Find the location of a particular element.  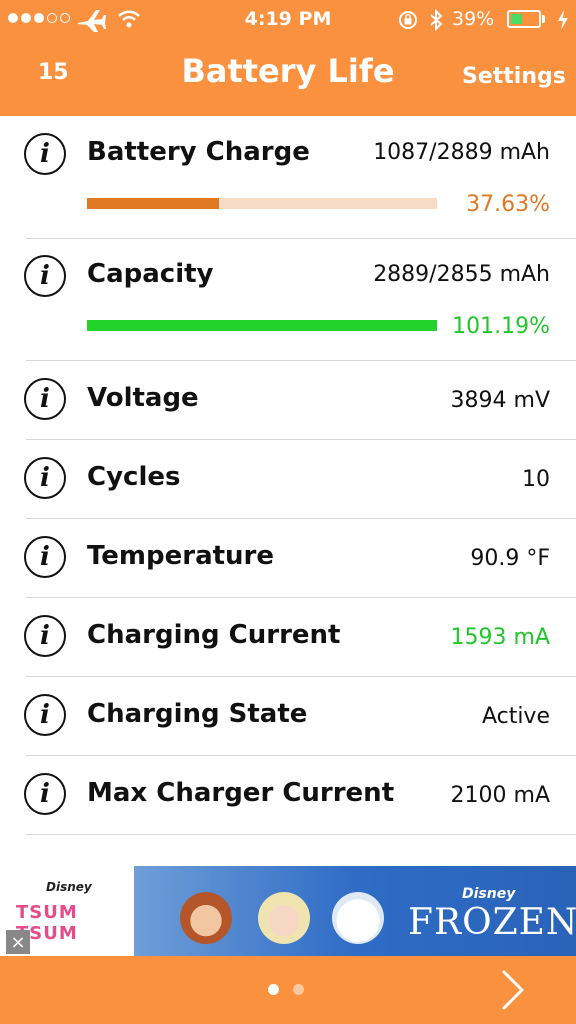

row-temperature: i Temperature 90.9 °F is located at coordinates (288, 558).